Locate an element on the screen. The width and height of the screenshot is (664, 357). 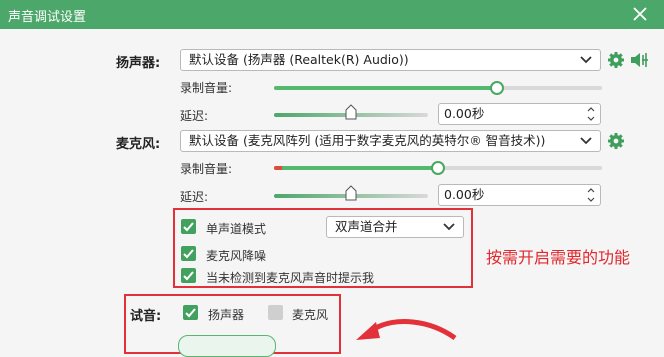
mic-delay-slider is located at coordinates (351, 193).